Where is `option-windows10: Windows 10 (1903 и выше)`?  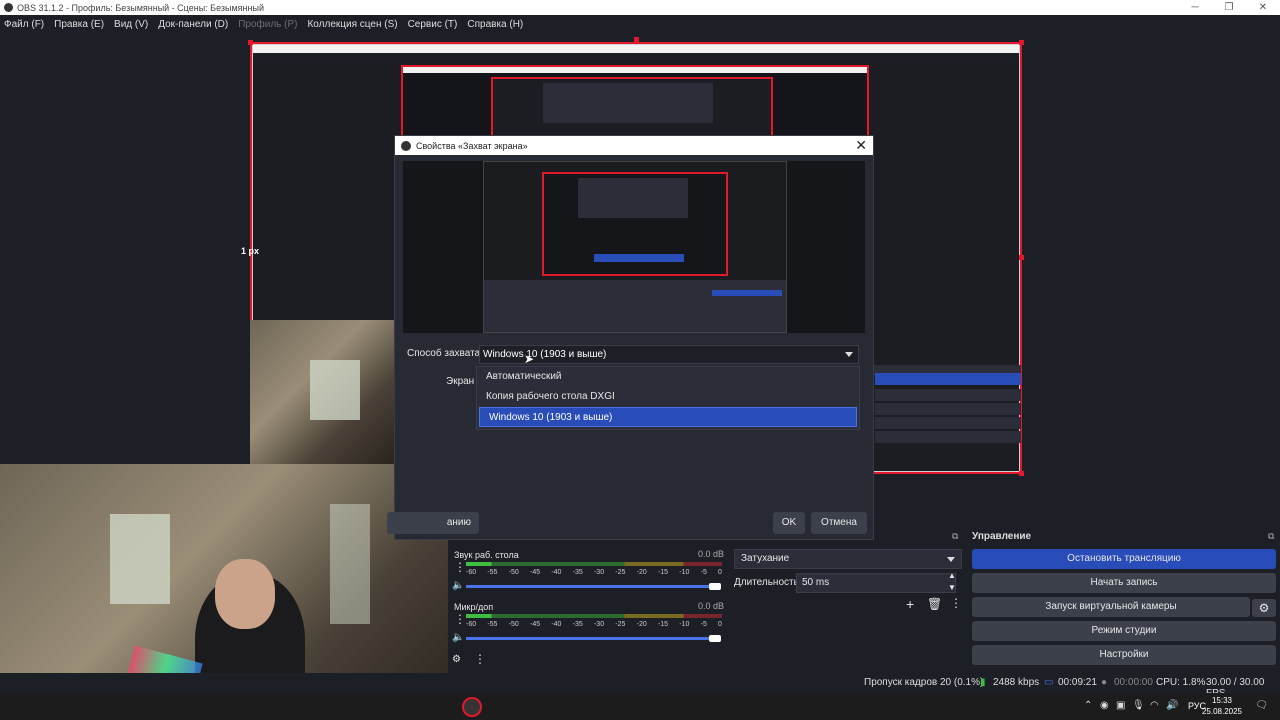
option-windows10: Windows 10 (1903 и выше) is located at coordinates (668, 417).